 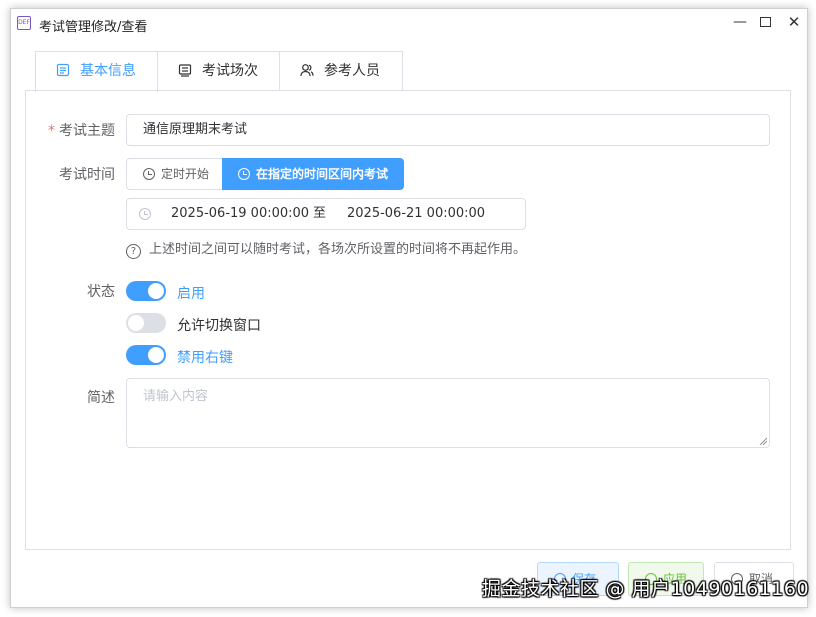 I want to click on mode-timed-start-button: 定时开始, so click(x=174, y=174).